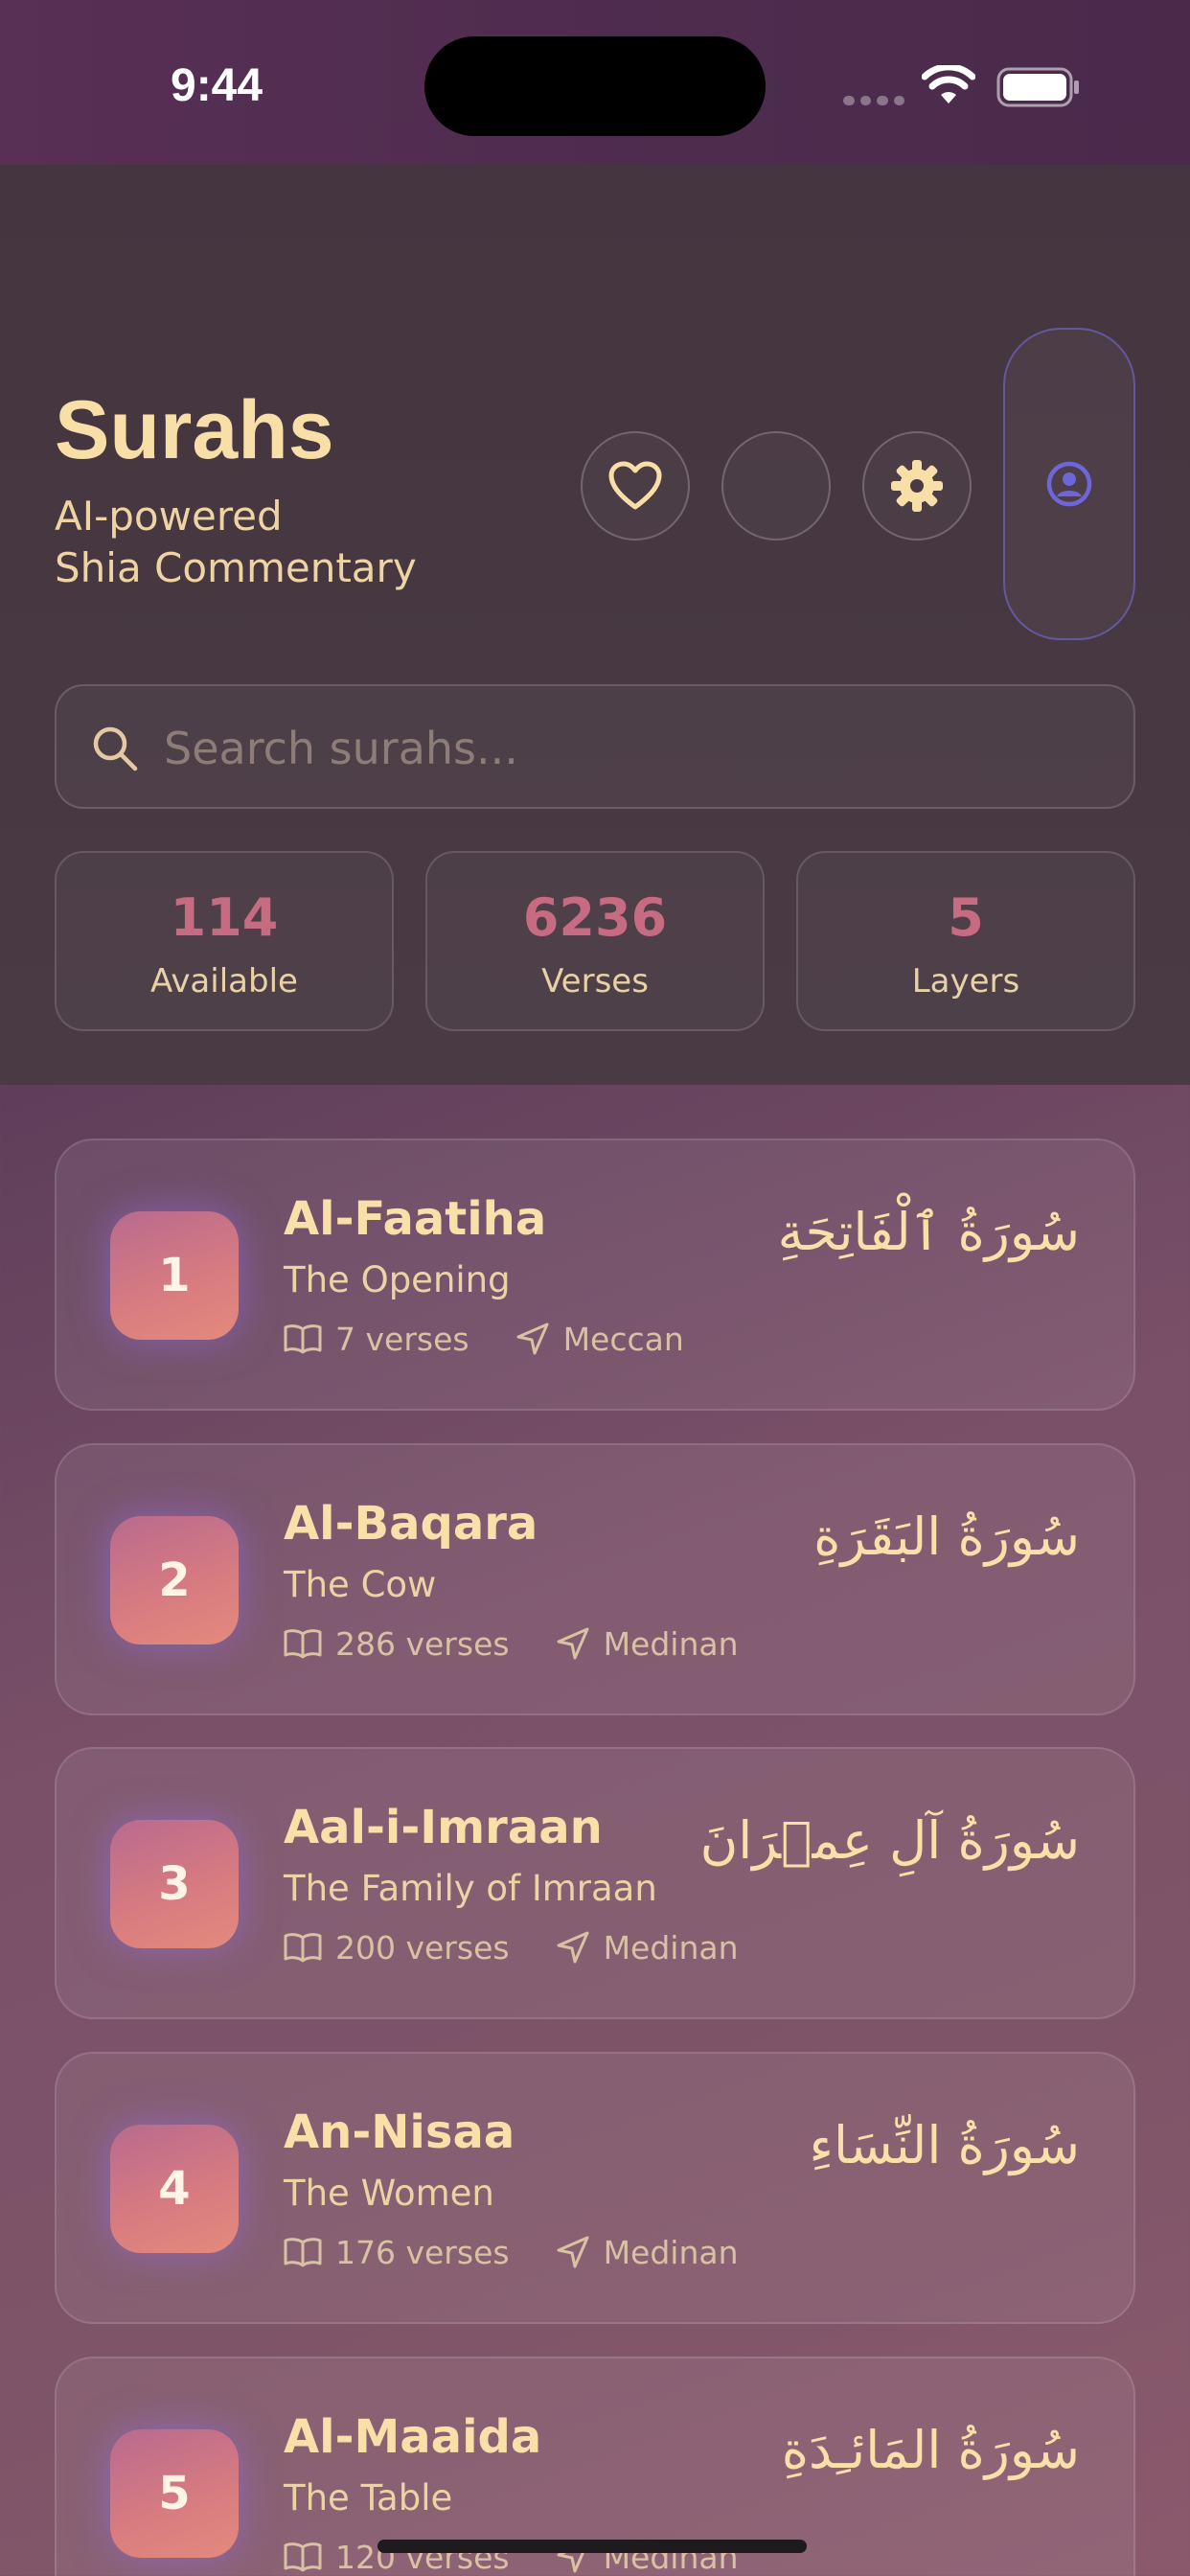 The height and width of the screenshot is (2576, 1190). I want to click on surah-meaning: The Women, so click(389, 2193).